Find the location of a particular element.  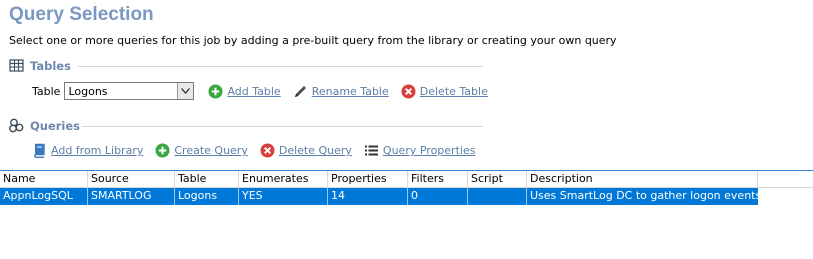

book-icon is located at coordinates (39, 150).